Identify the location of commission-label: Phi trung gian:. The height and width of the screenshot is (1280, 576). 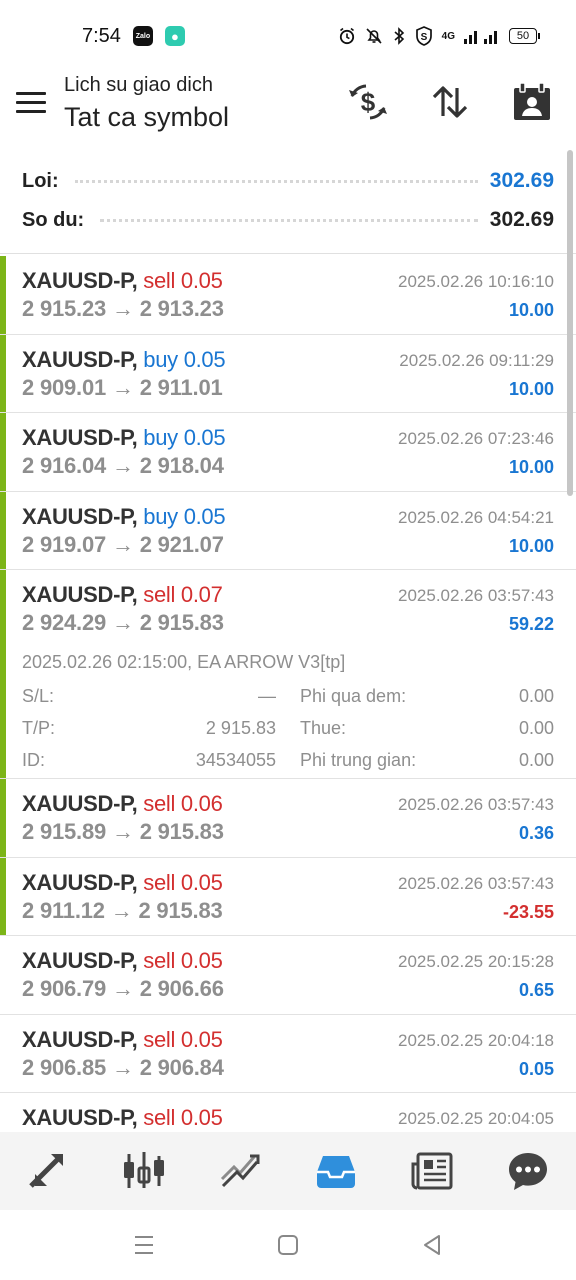
(358, 760).